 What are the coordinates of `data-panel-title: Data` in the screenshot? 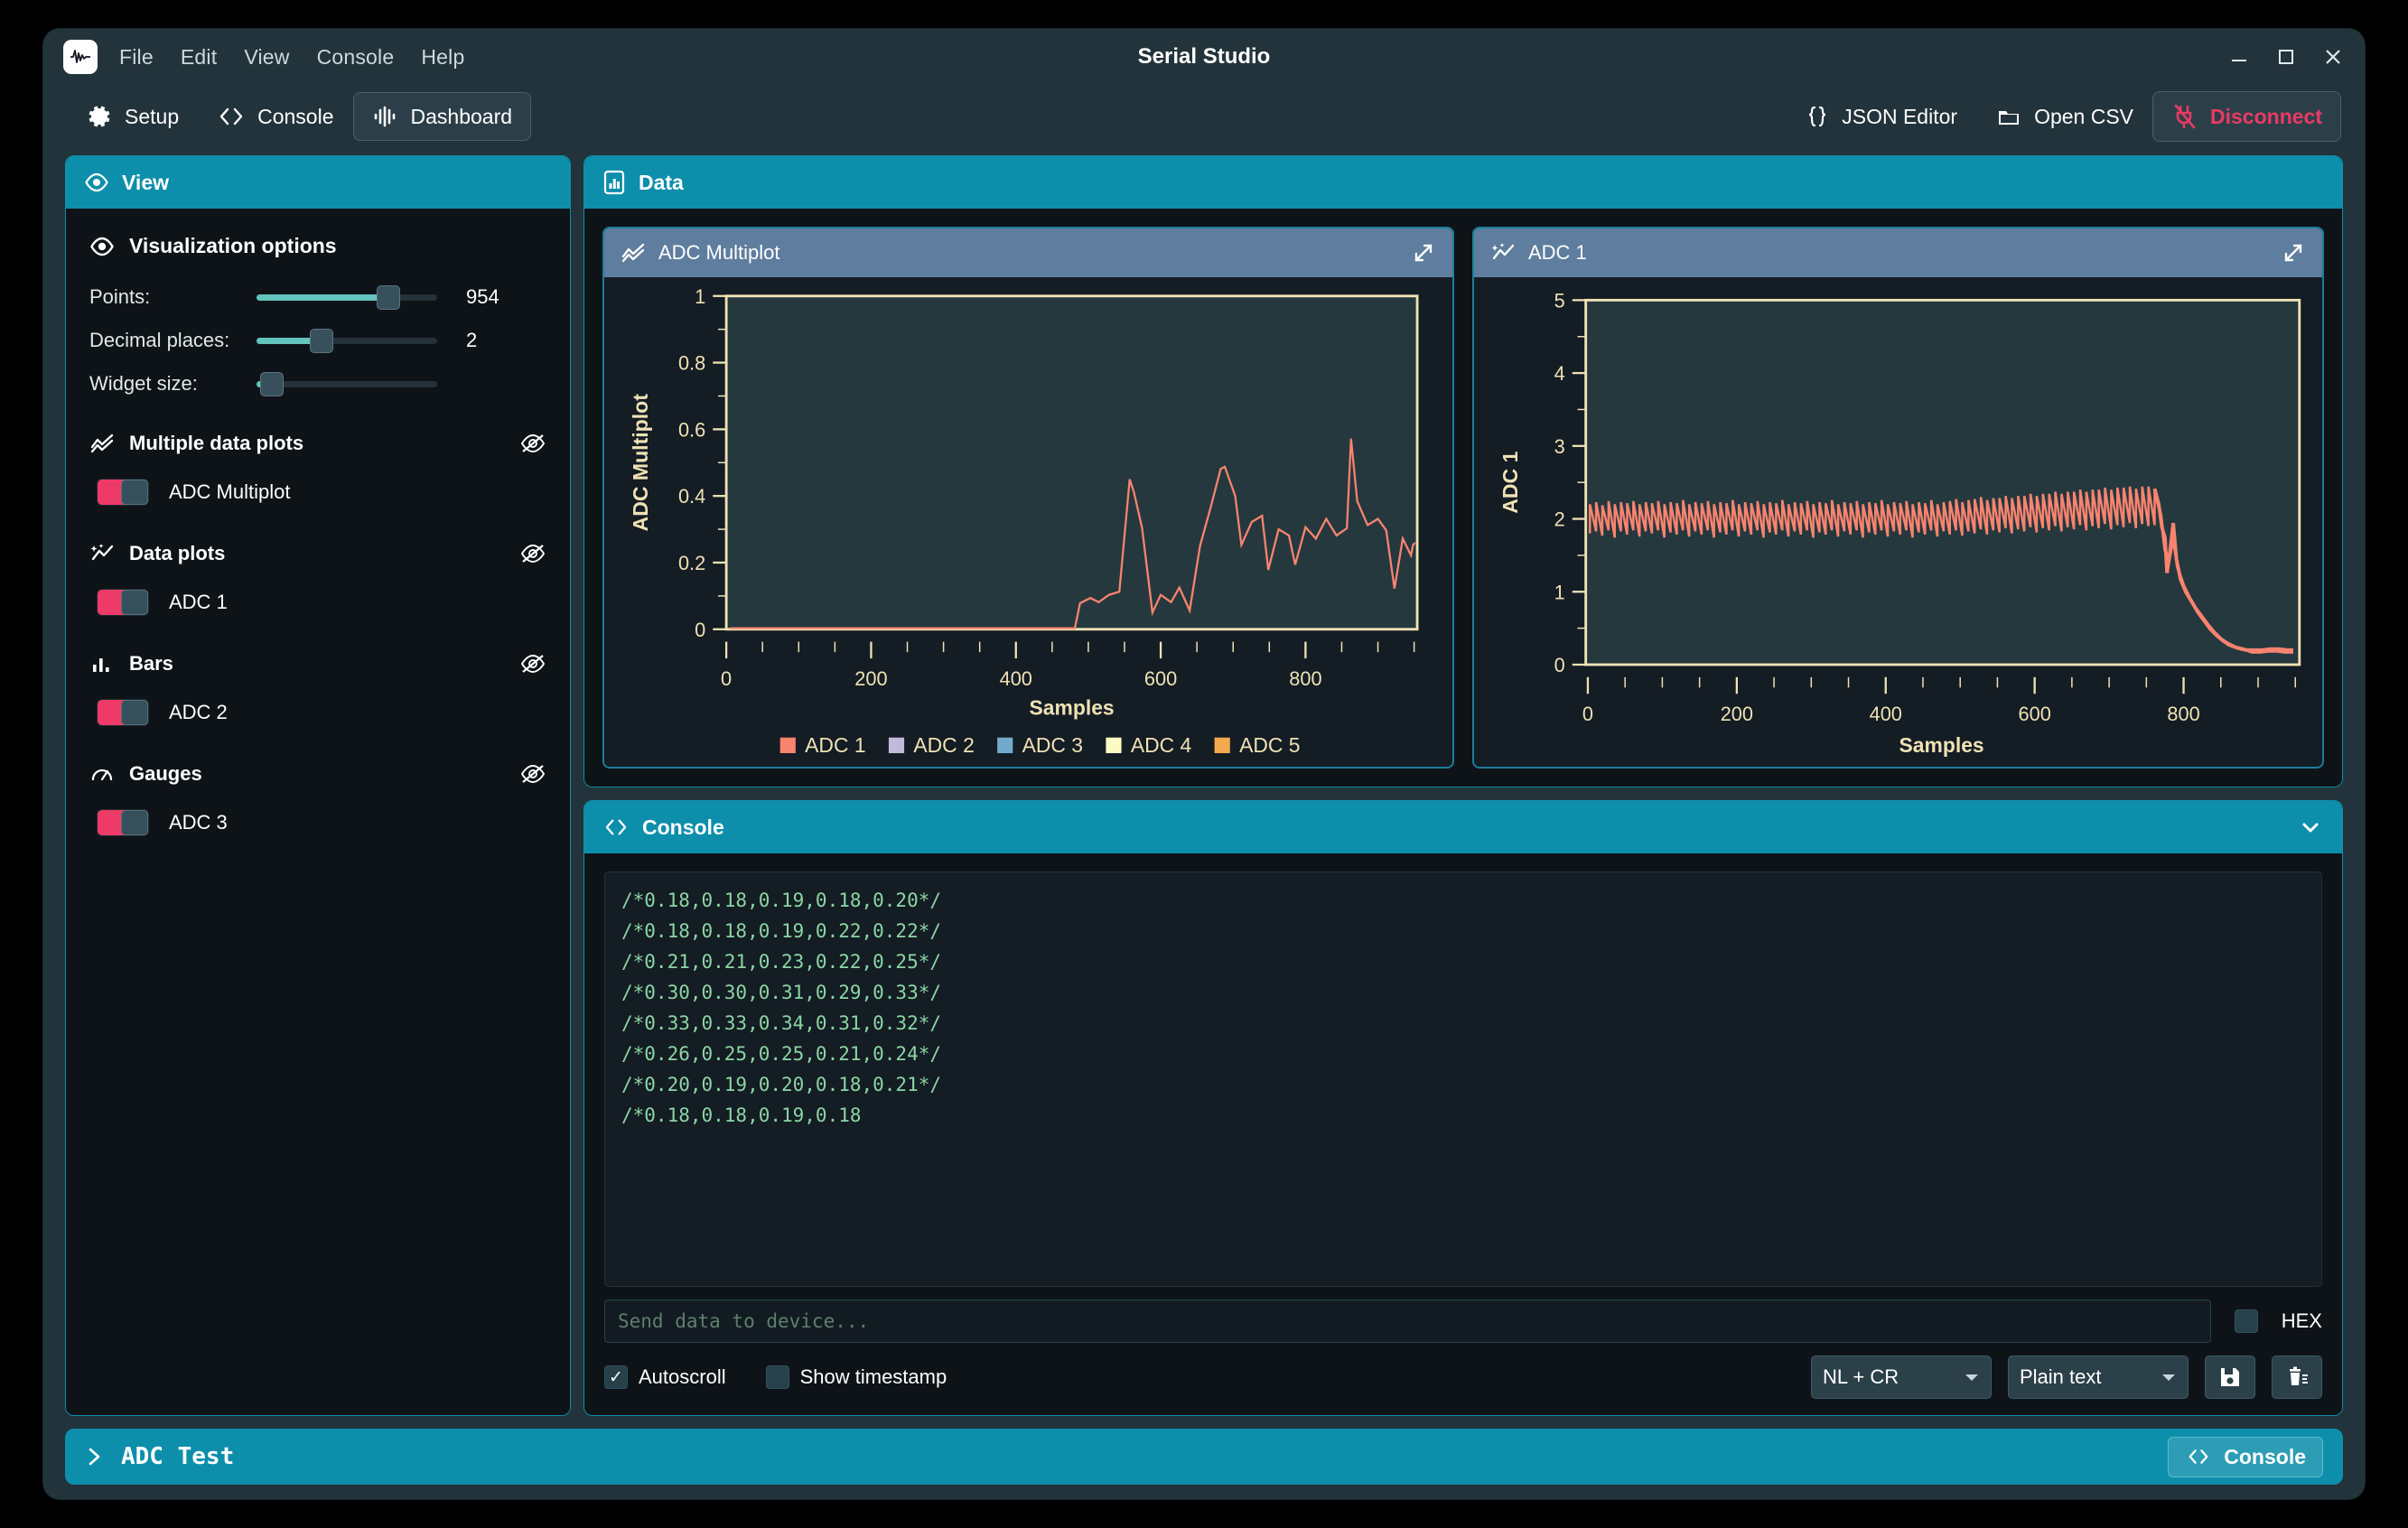 It's located at (661, 182).